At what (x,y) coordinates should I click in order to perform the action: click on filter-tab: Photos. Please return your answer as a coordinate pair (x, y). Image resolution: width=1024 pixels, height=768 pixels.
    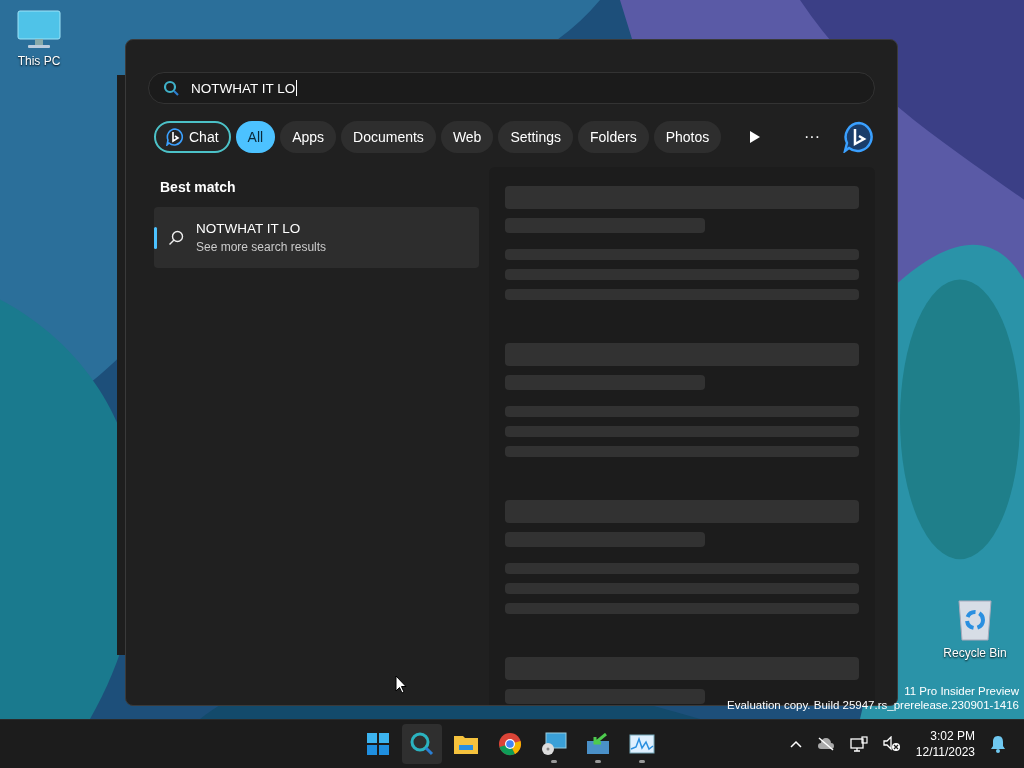
    Looking at the image, I should click on (687, 137).